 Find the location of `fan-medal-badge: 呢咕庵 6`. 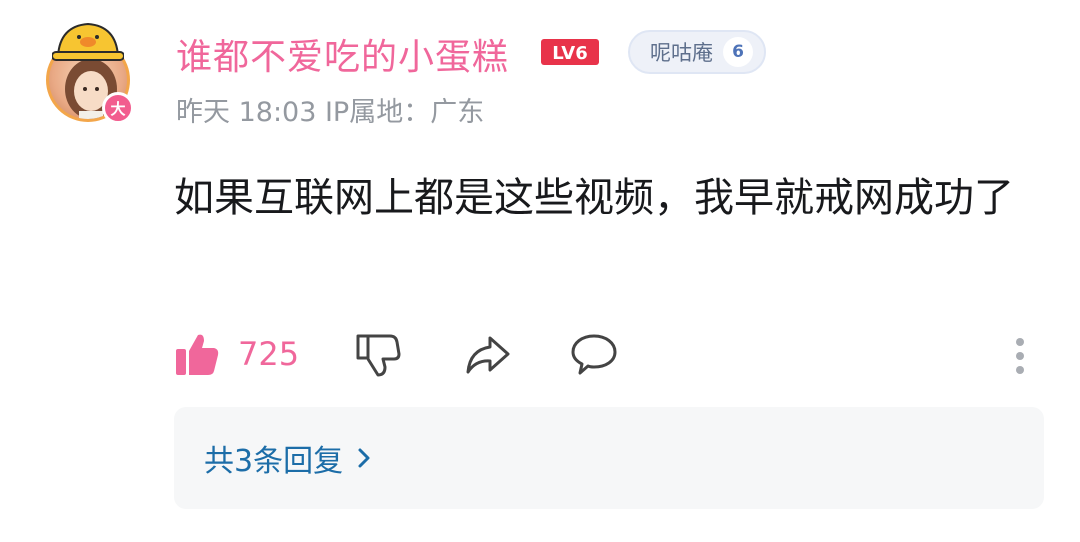

fan-medal-badge: 呢咕庵 6 is located at coordinates (697, 52).